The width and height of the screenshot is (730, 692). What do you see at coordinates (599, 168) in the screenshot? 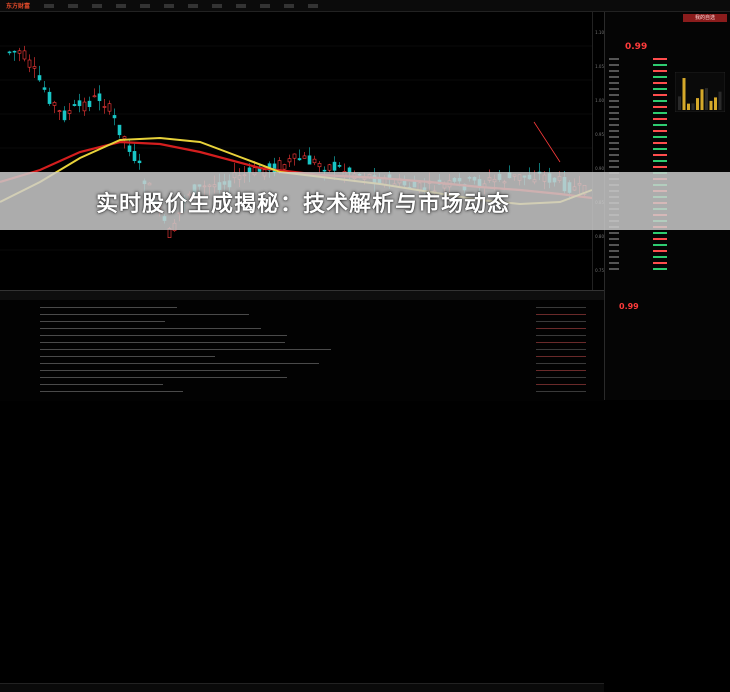
I see `price-axis-label: 0.90` at bounding box center [599, 168].